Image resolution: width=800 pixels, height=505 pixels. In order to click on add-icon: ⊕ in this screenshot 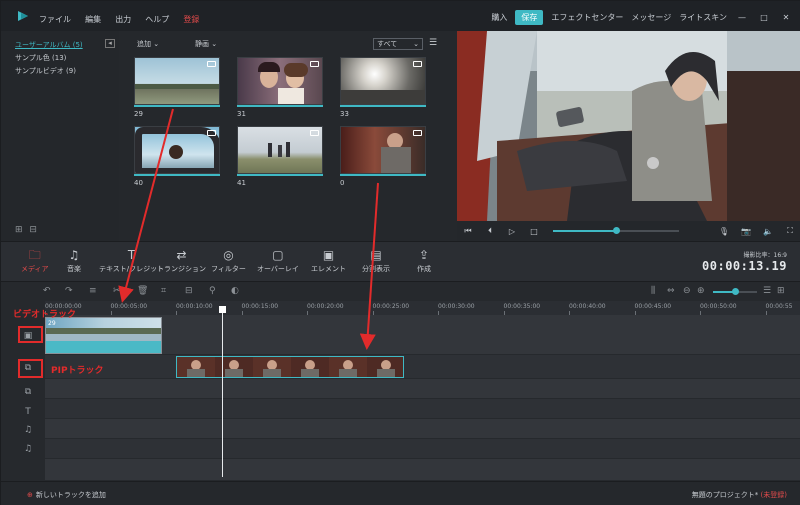, I will do `click(30, 495)`.